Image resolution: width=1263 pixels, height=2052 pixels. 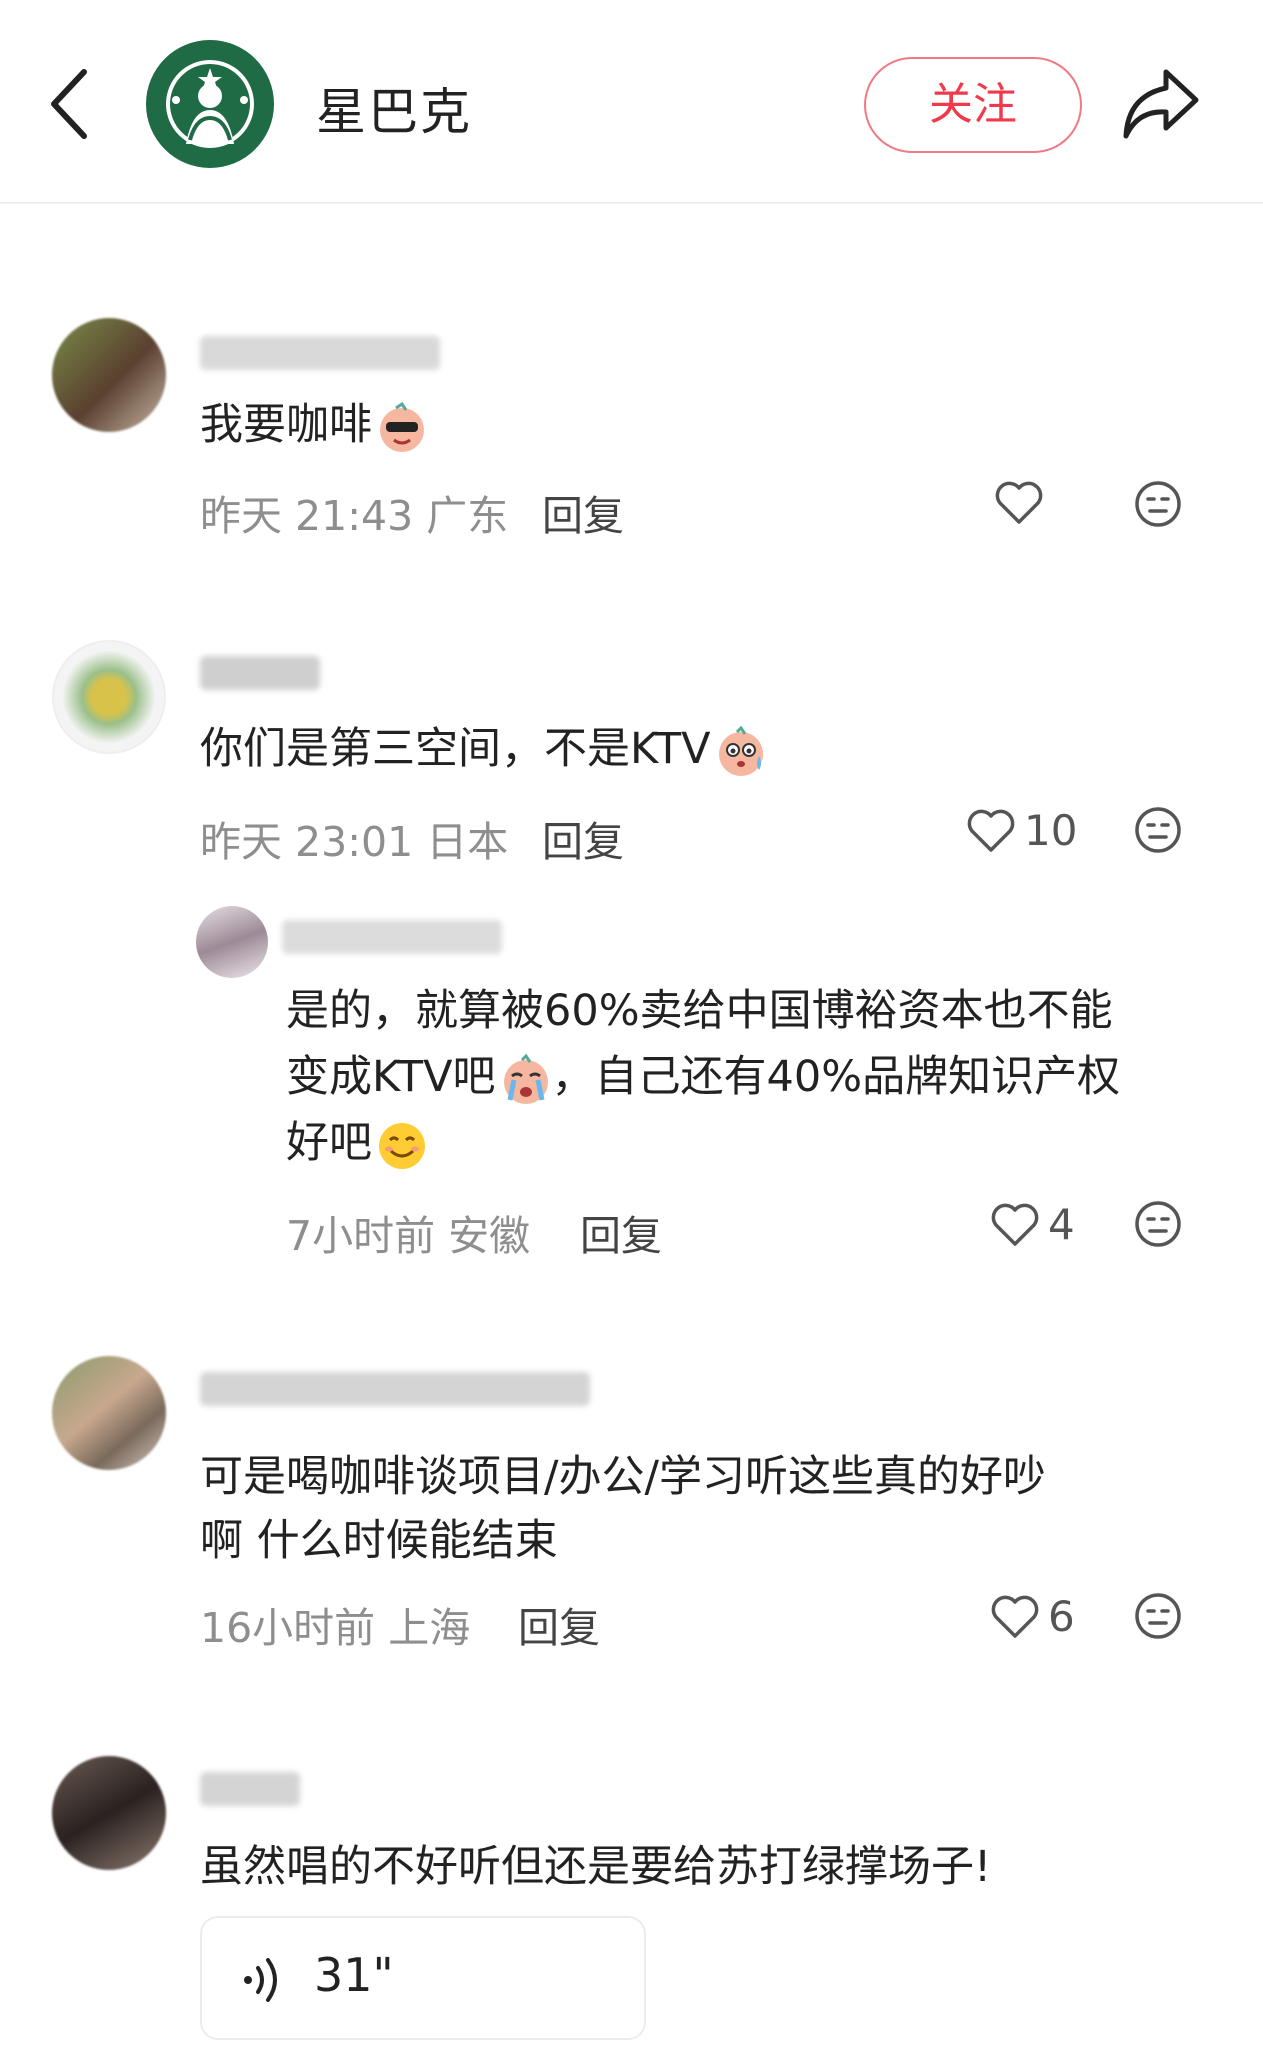 I want to click on comment-time: 16小时前, so click(x=288, y=1628).